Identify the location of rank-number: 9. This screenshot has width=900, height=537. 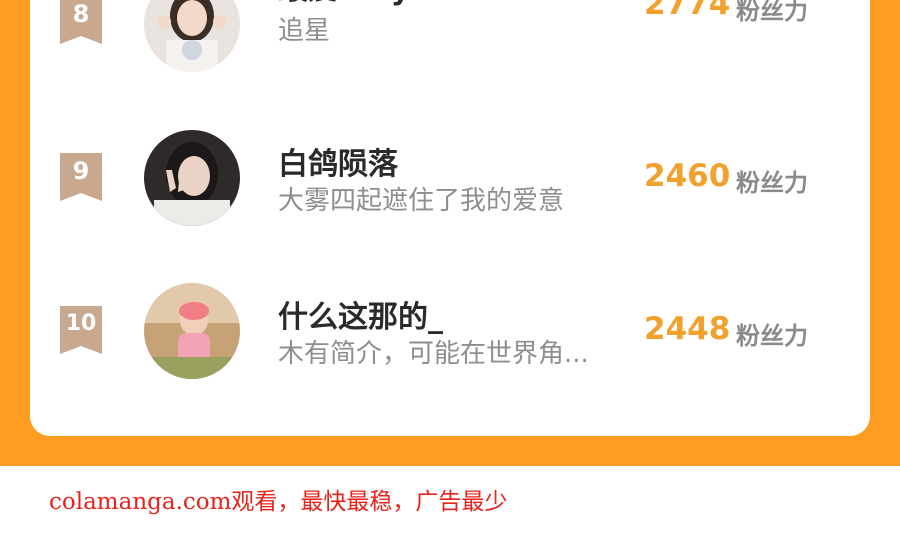
(81, 171).